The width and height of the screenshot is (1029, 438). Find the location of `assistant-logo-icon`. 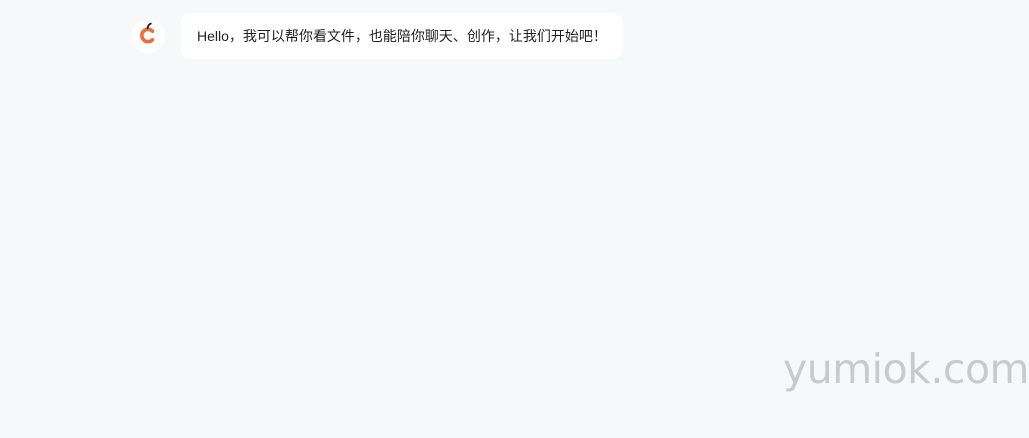

assistant-logo-icon is located at coordinates (148, 36).